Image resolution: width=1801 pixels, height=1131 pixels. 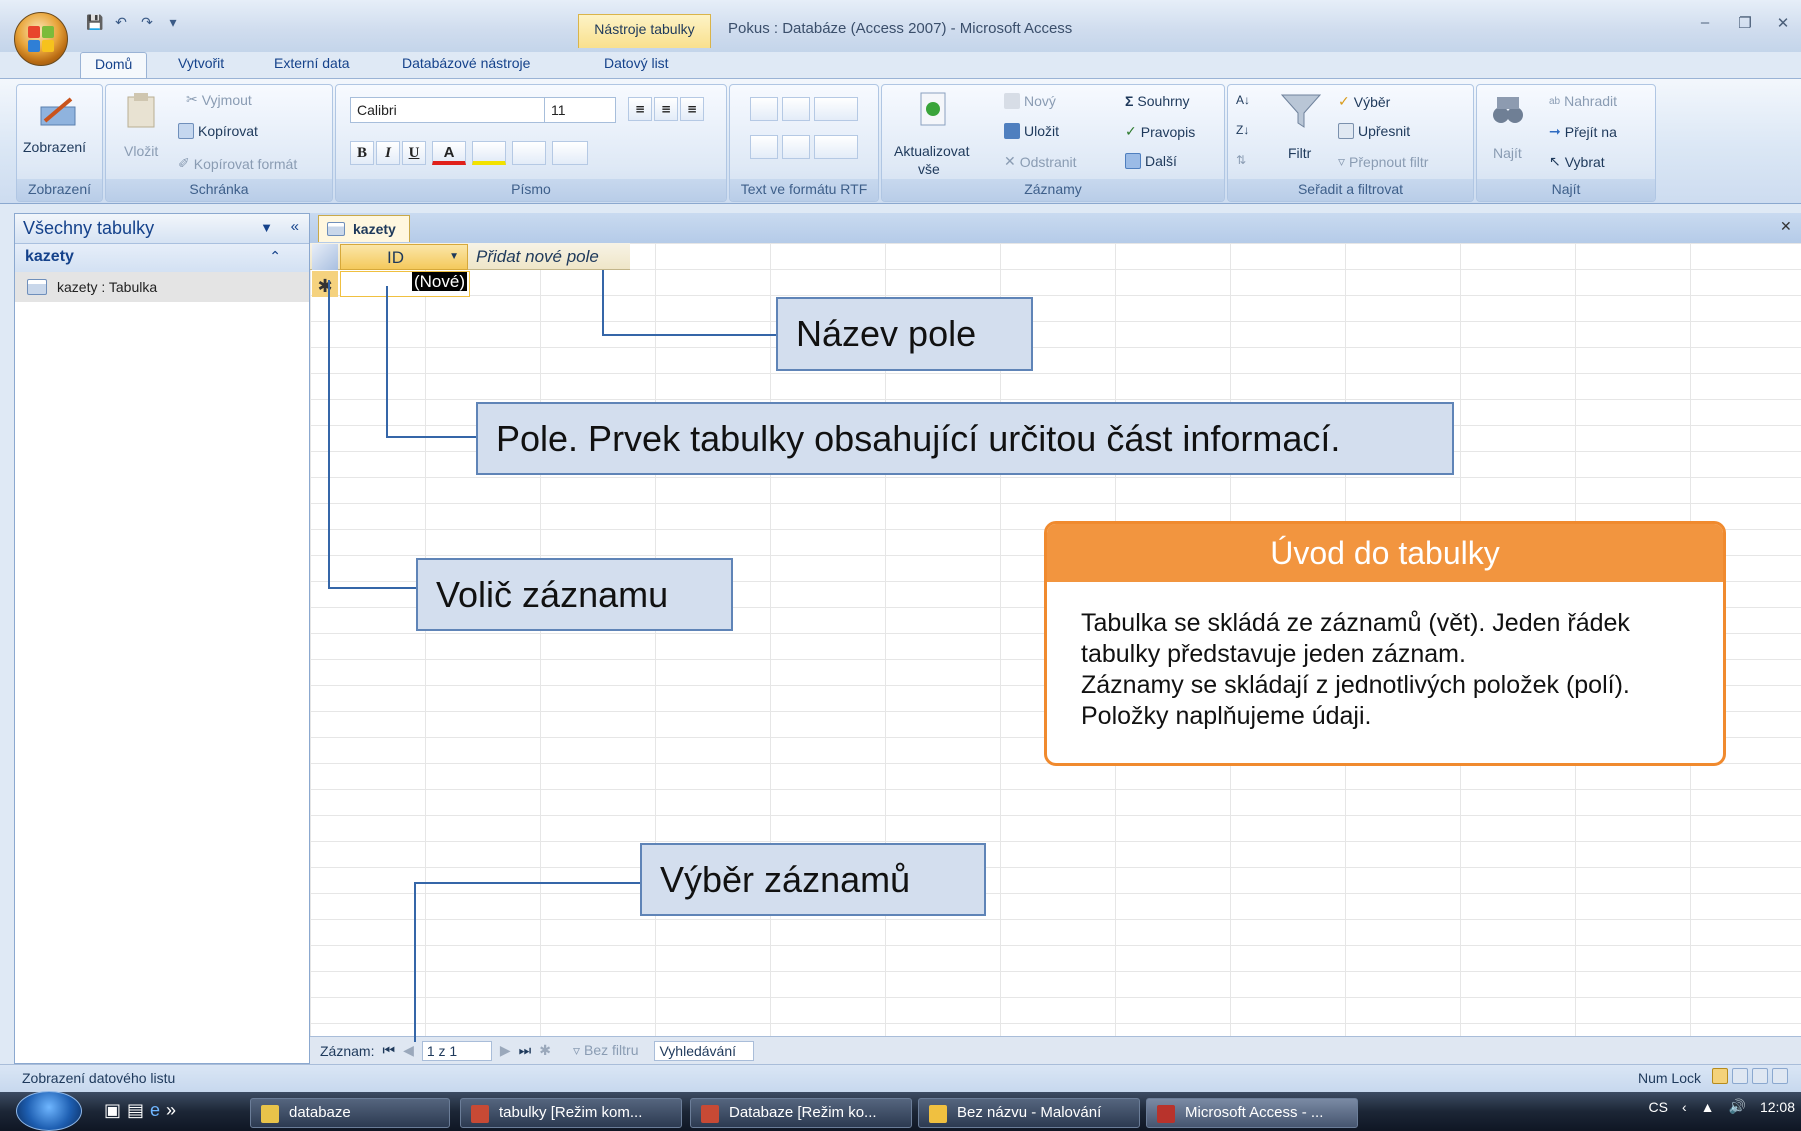 I want to click on vyjmout-button: ✂ Vyjmout, so click(x=219, y=99).